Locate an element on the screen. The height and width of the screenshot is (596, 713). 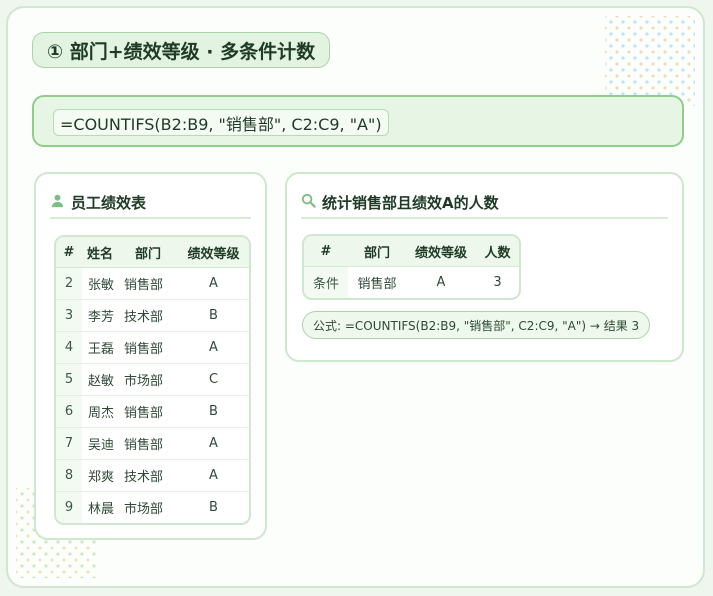
row-number: 5 is located at coordinates (69, 379).